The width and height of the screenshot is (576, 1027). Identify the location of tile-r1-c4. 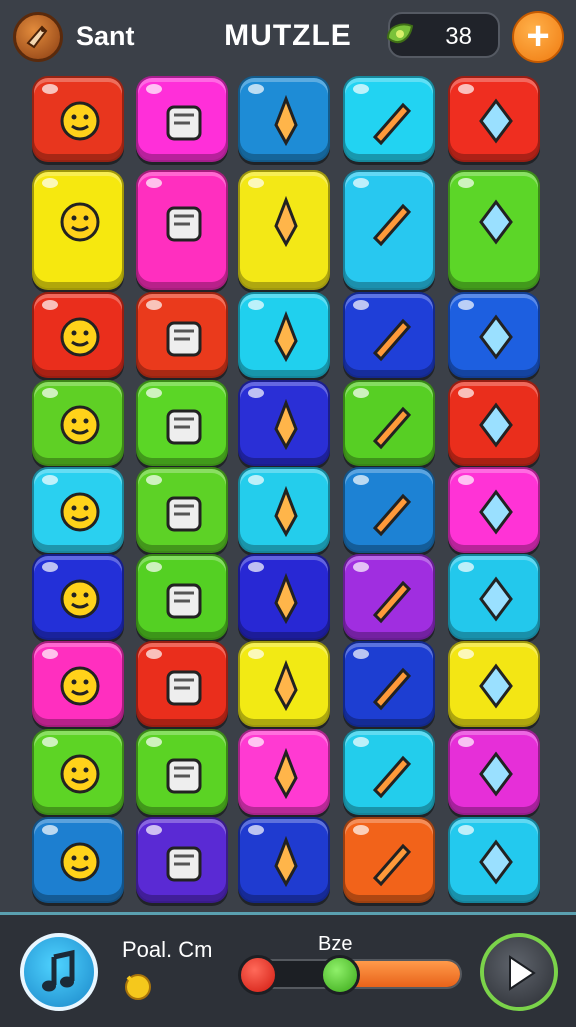
(494, 230).